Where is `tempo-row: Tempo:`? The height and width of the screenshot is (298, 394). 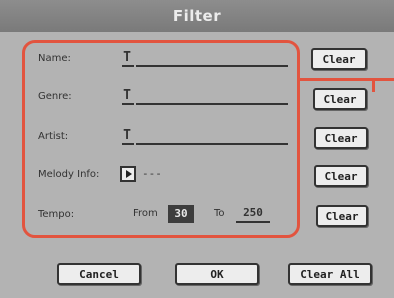
tempo-row: Tempo: is located at coordinates (78, 214).